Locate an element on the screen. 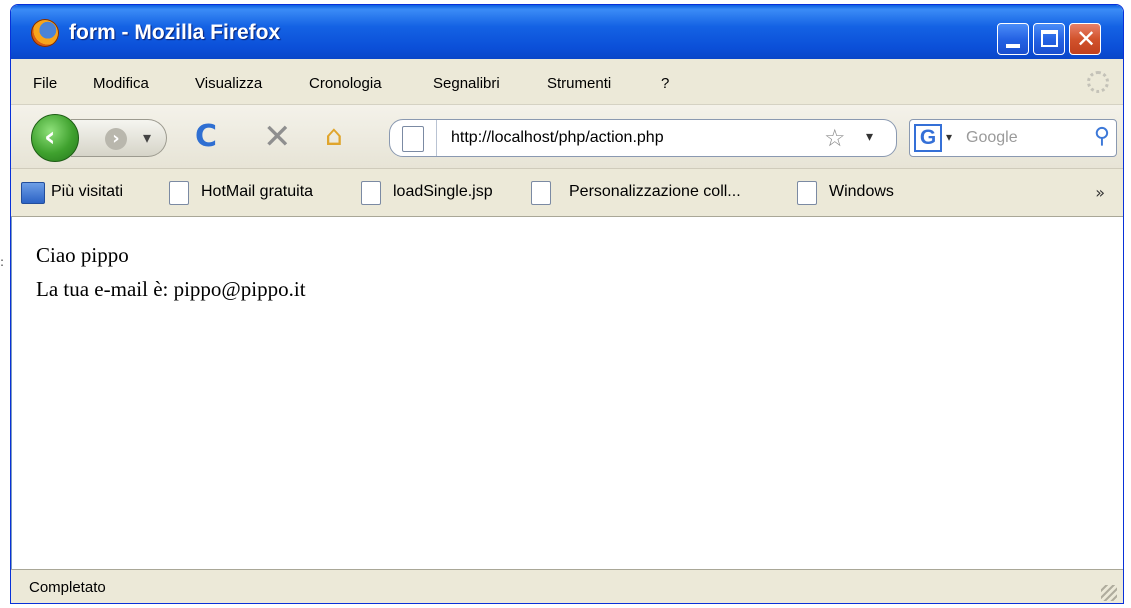 The image size is (1131, 608). minimize-button is located at coordinates (1013, 39).